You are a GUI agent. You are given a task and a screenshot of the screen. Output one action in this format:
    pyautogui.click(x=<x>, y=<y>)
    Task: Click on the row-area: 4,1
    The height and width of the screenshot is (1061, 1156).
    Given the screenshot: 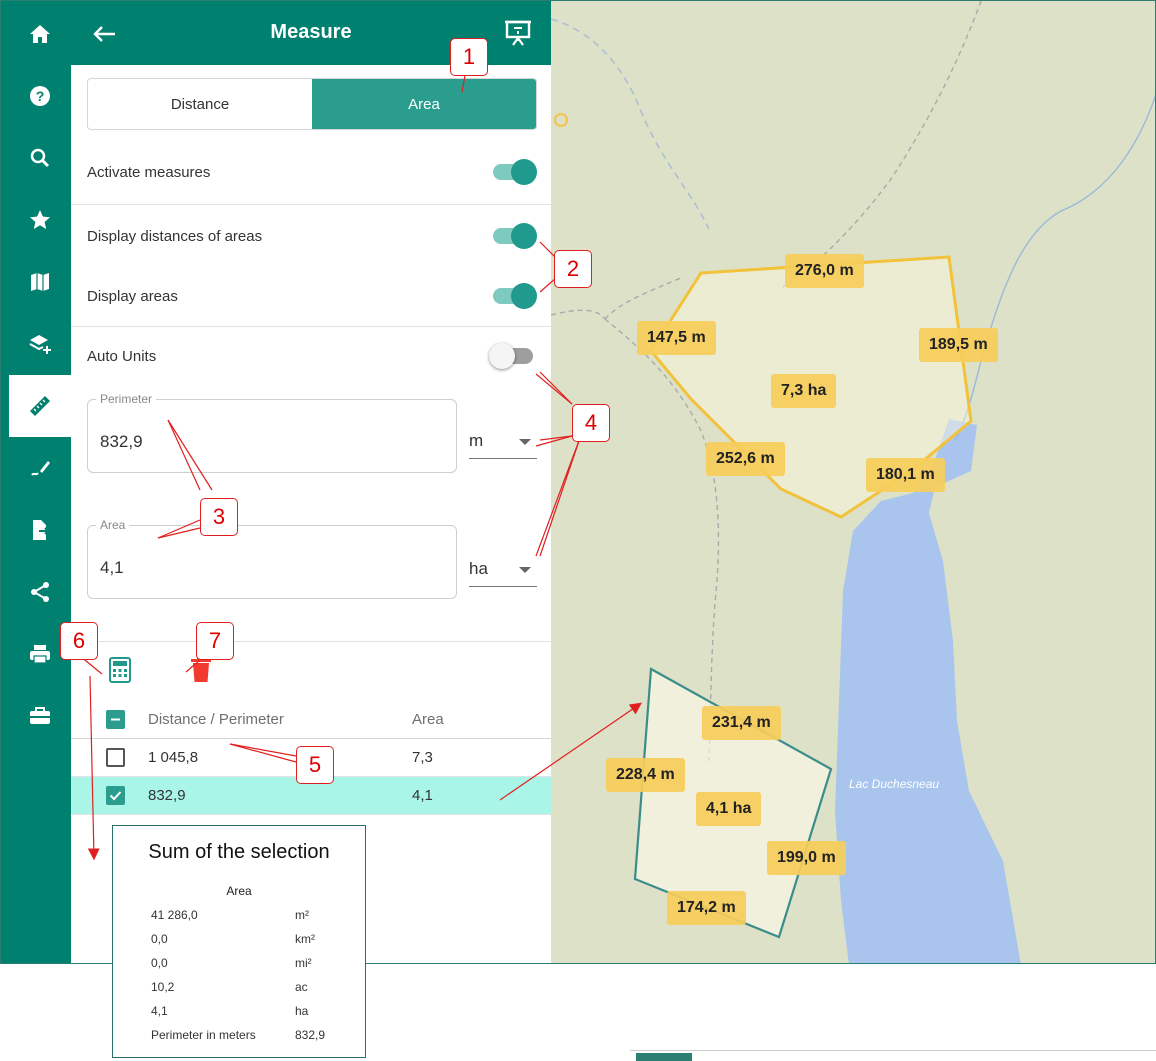 What is the action you would take?
    pyautogui.click(x=422, y=795)
    